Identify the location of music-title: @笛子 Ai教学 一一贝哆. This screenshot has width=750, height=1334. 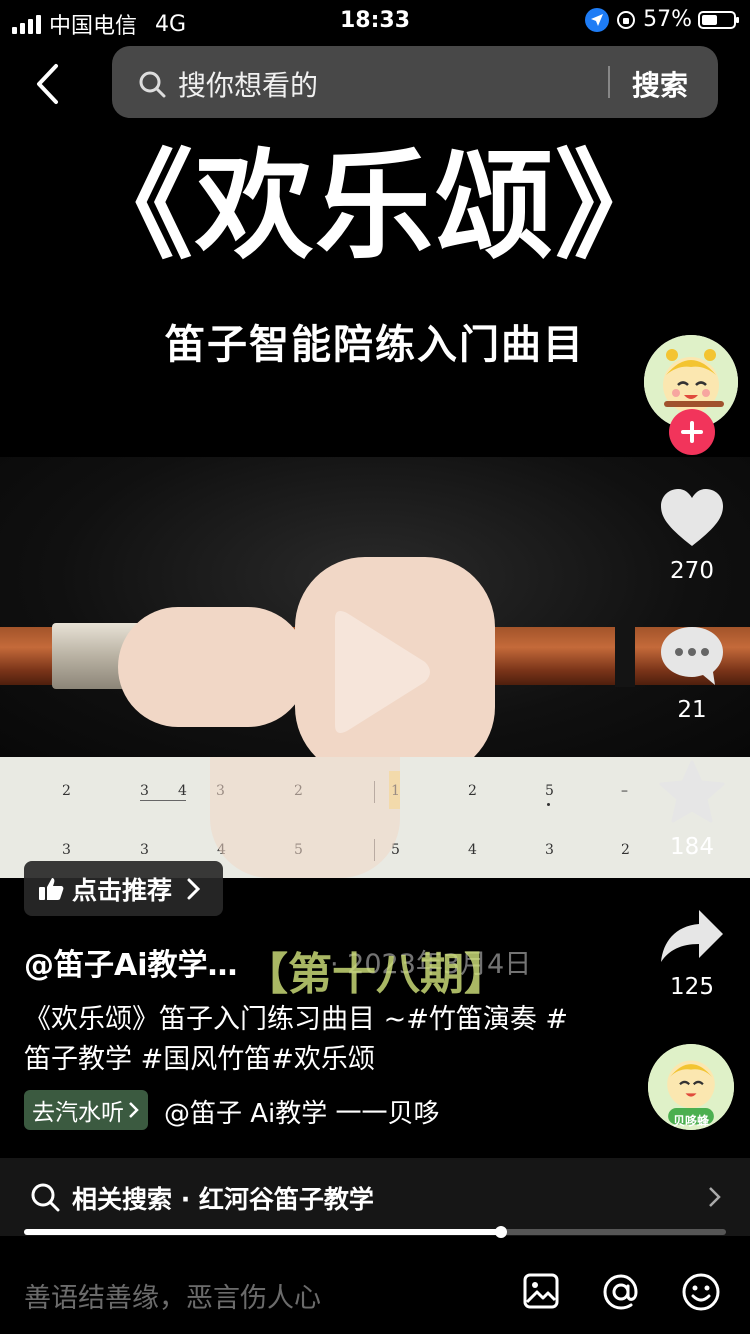
(319, 1111).